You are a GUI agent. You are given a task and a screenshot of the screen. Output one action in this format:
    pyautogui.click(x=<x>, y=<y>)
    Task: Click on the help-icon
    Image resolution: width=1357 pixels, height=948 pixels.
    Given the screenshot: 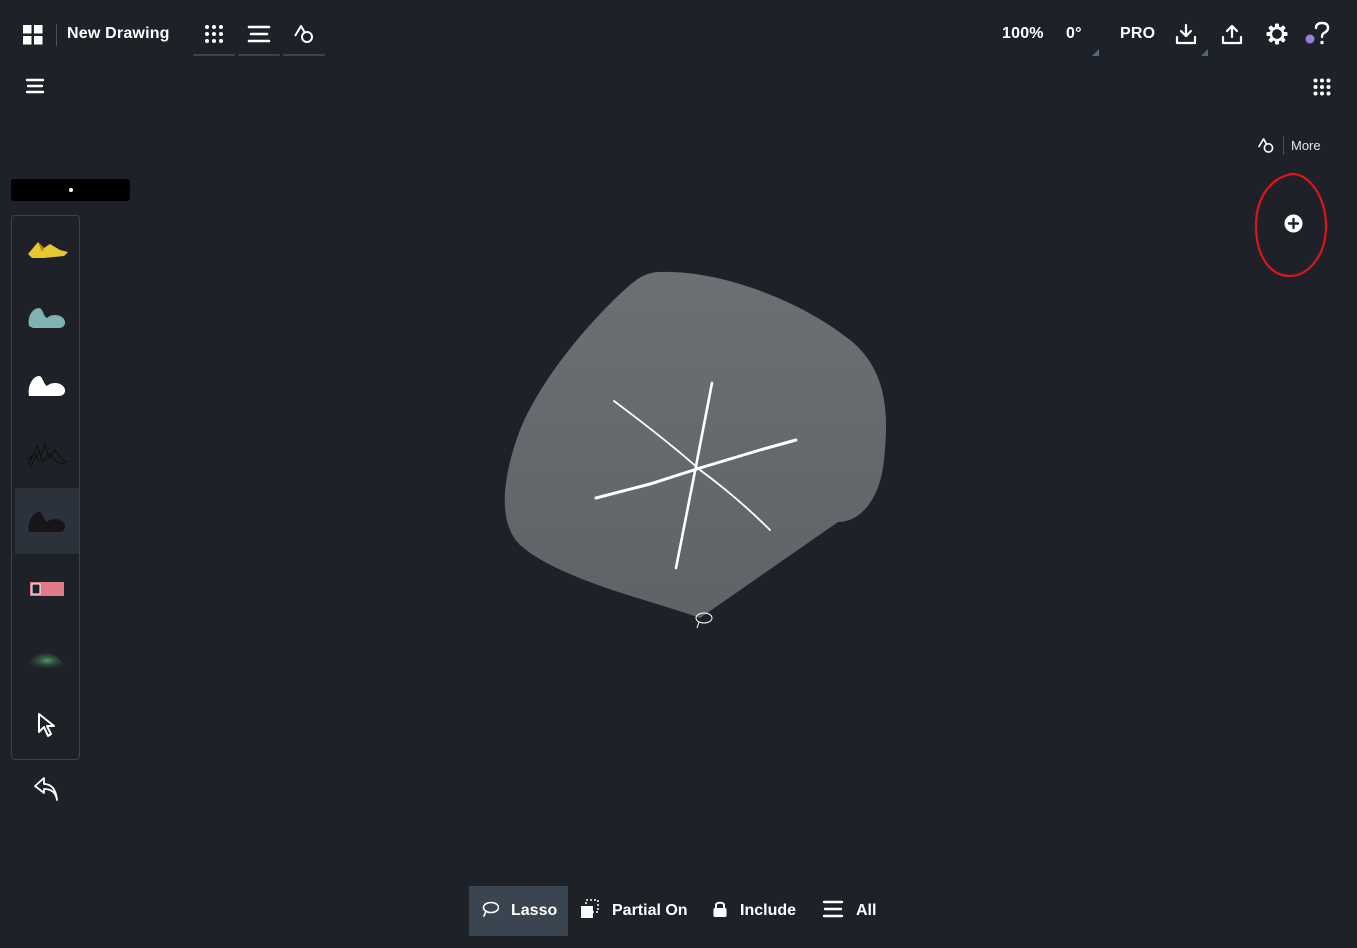 What is the action you would take?
    pyautogui.click(x=1318, y=34)
    